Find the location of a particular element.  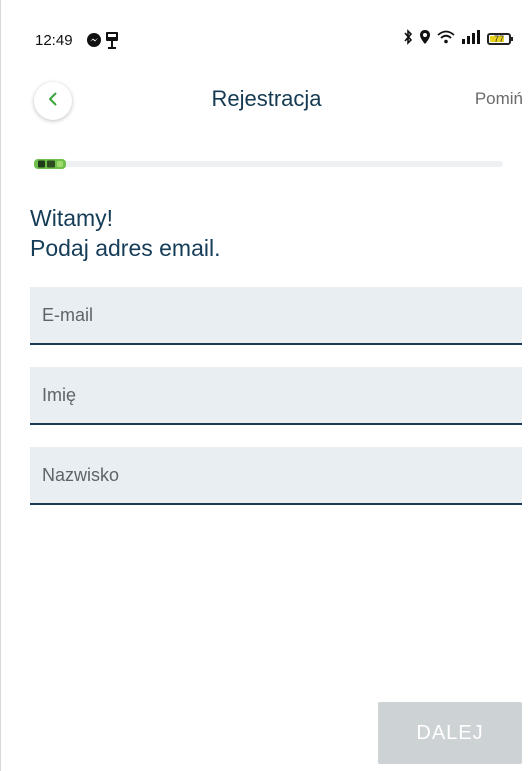

welcome-line-2: Podaj adres email. is located at coordinates (125, 248).